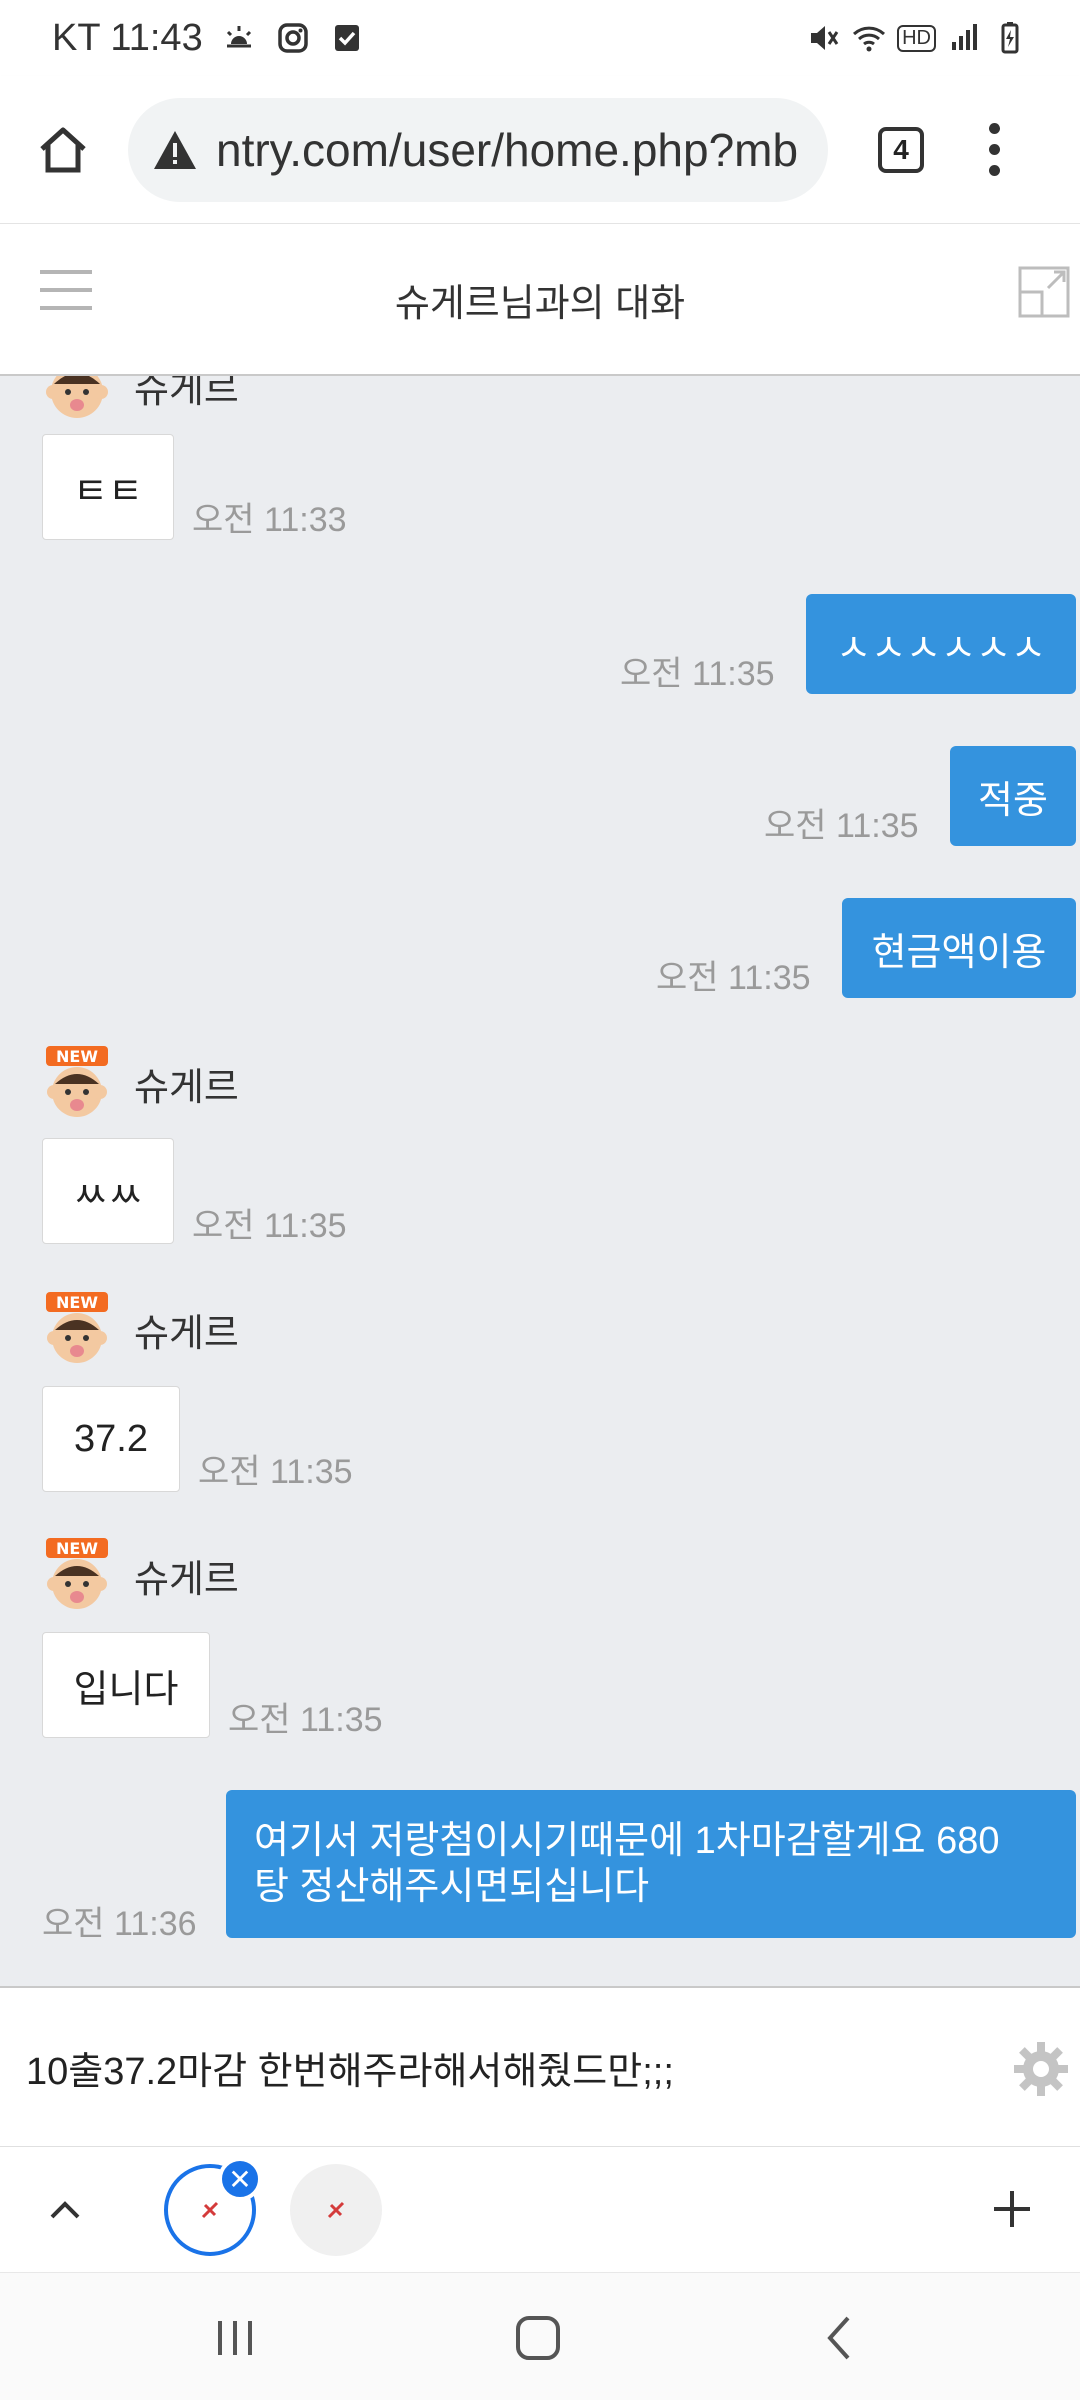  I want to click on system-nav-bar, so click(540, 2336).